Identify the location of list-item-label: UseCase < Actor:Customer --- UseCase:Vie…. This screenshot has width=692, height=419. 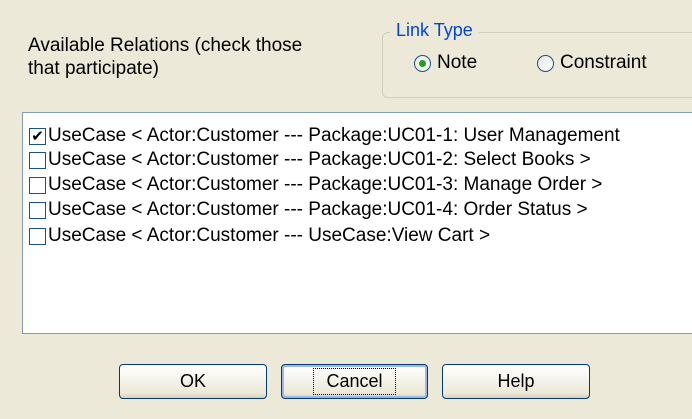
(269, 235).